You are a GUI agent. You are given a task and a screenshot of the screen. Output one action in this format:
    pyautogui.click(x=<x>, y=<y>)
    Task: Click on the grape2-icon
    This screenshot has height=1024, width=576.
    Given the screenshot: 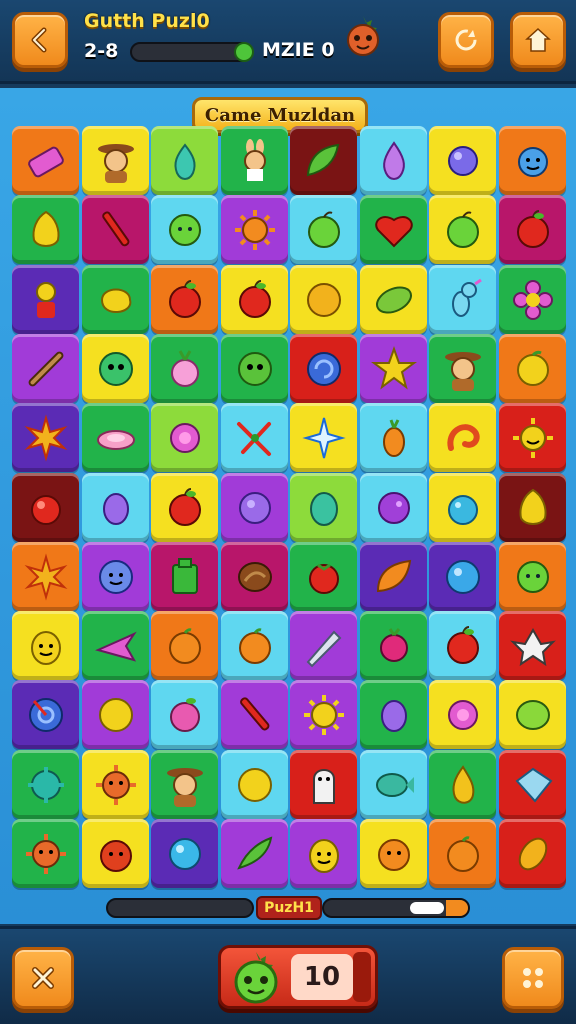 What is the action you would take?
    pyautogui.click(x=393, y=507)
    